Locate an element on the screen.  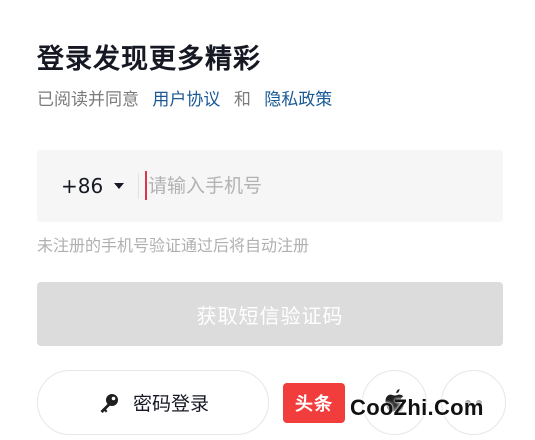
agreement-text: 已阅读并同意 用户协议 和 隐私政策 is located at coordinates (184, 100).